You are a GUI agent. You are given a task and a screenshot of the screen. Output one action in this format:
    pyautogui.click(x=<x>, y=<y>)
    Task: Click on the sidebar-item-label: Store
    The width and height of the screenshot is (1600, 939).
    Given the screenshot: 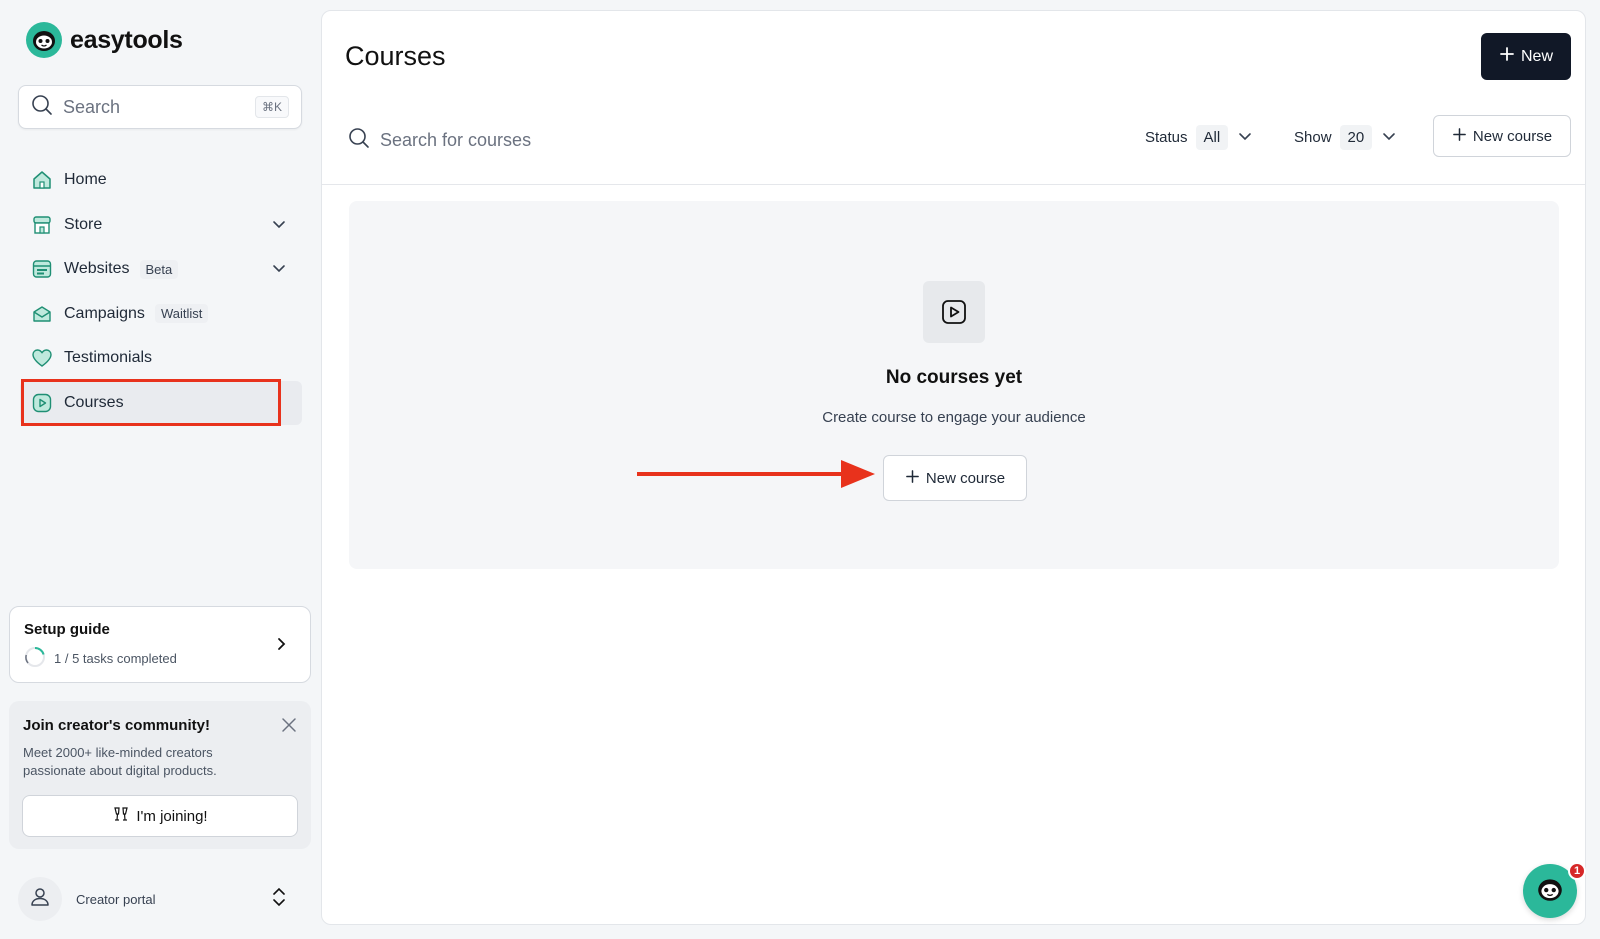 What is the action you would take?
    pyautogui.click(x=83, y=224)
    